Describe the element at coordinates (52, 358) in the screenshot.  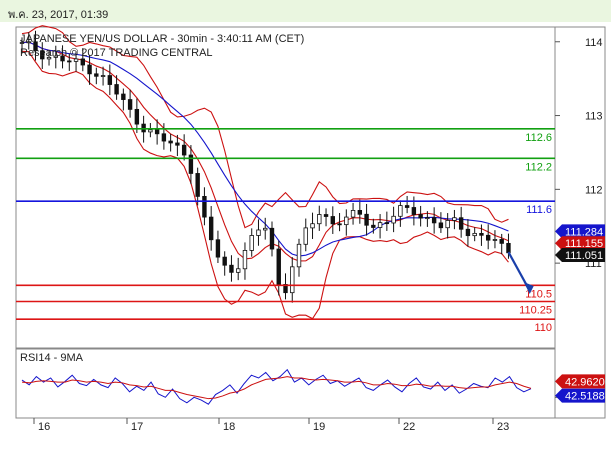
I see `rsi-title: RSI14 - 9MA` at that location.